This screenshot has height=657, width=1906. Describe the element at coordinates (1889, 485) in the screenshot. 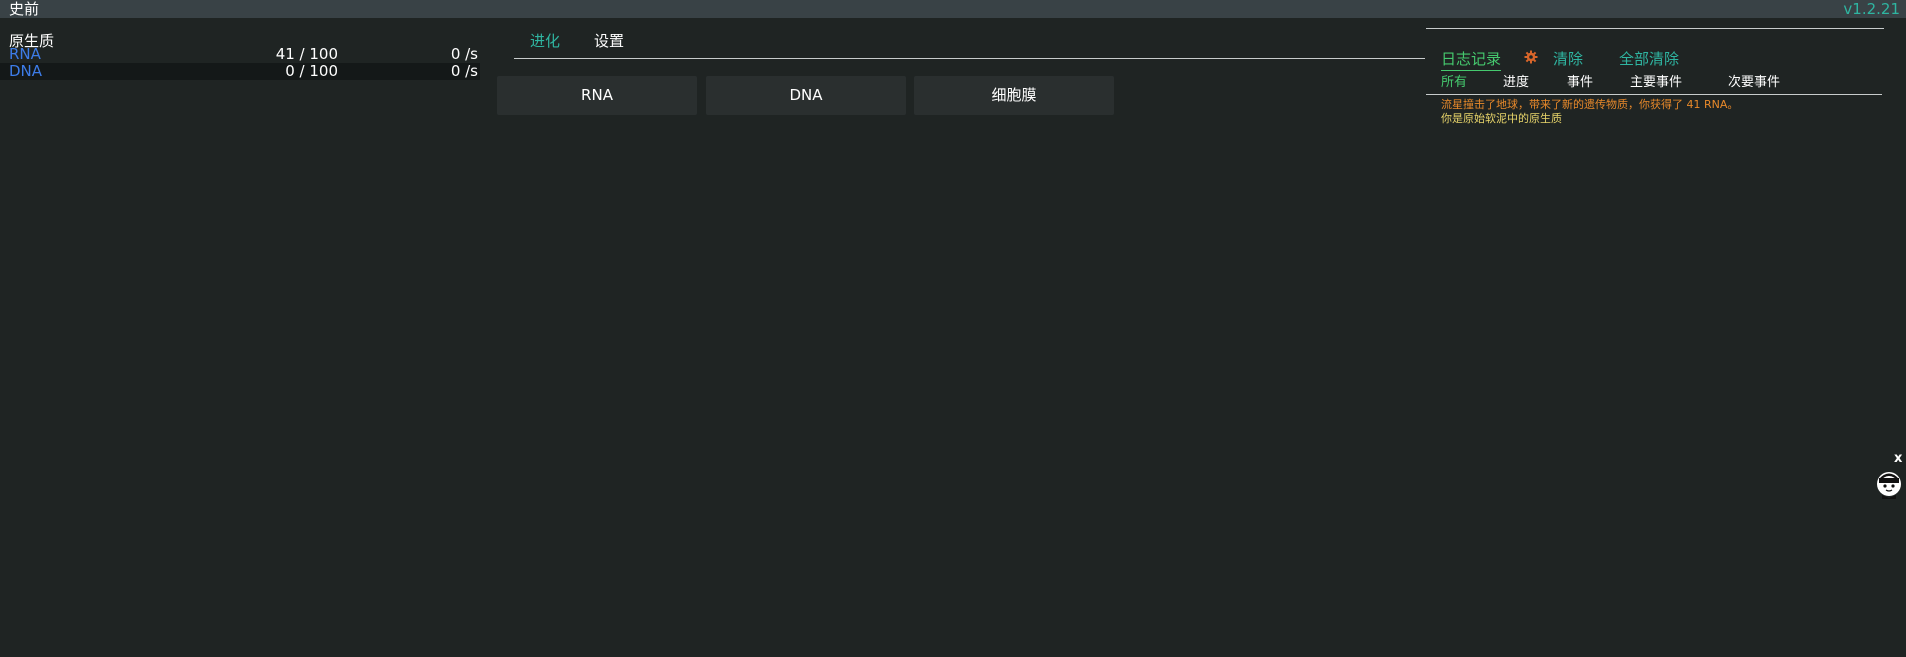

I see `mascot-icon` at that location.